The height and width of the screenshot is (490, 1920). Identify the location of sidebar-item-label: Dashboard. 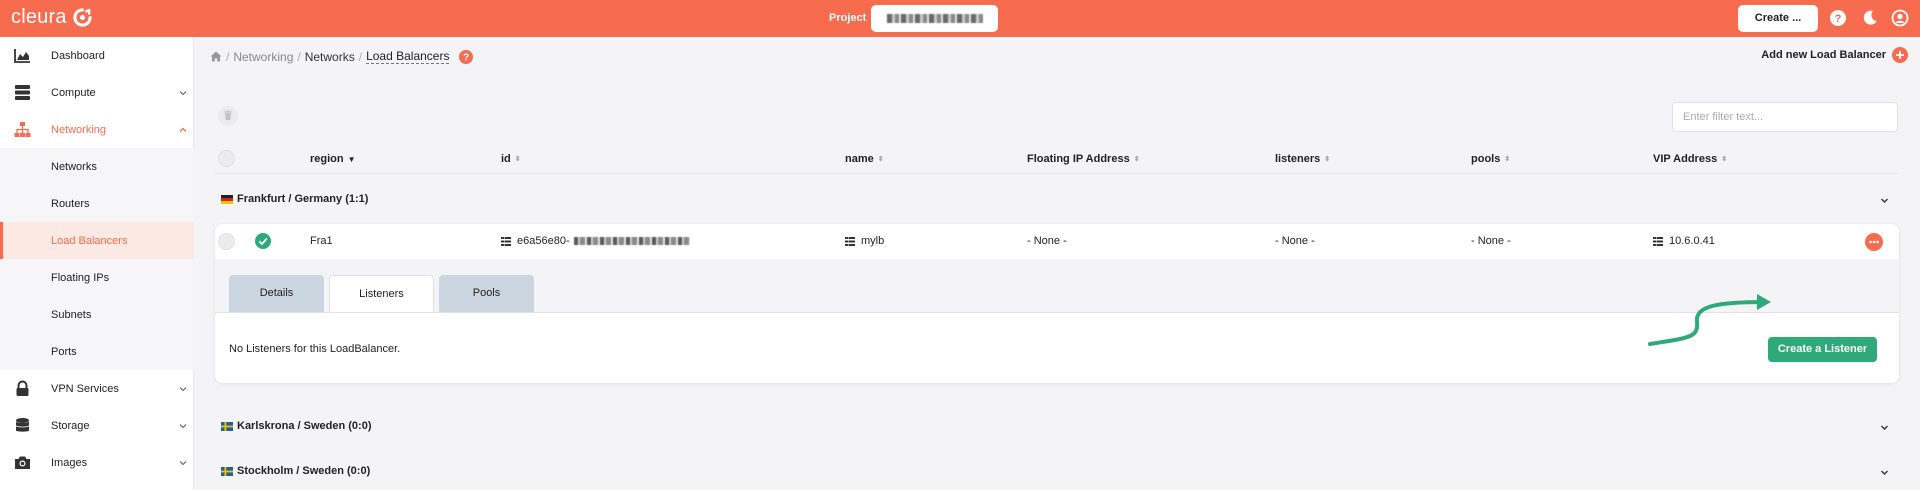
(78, 55).